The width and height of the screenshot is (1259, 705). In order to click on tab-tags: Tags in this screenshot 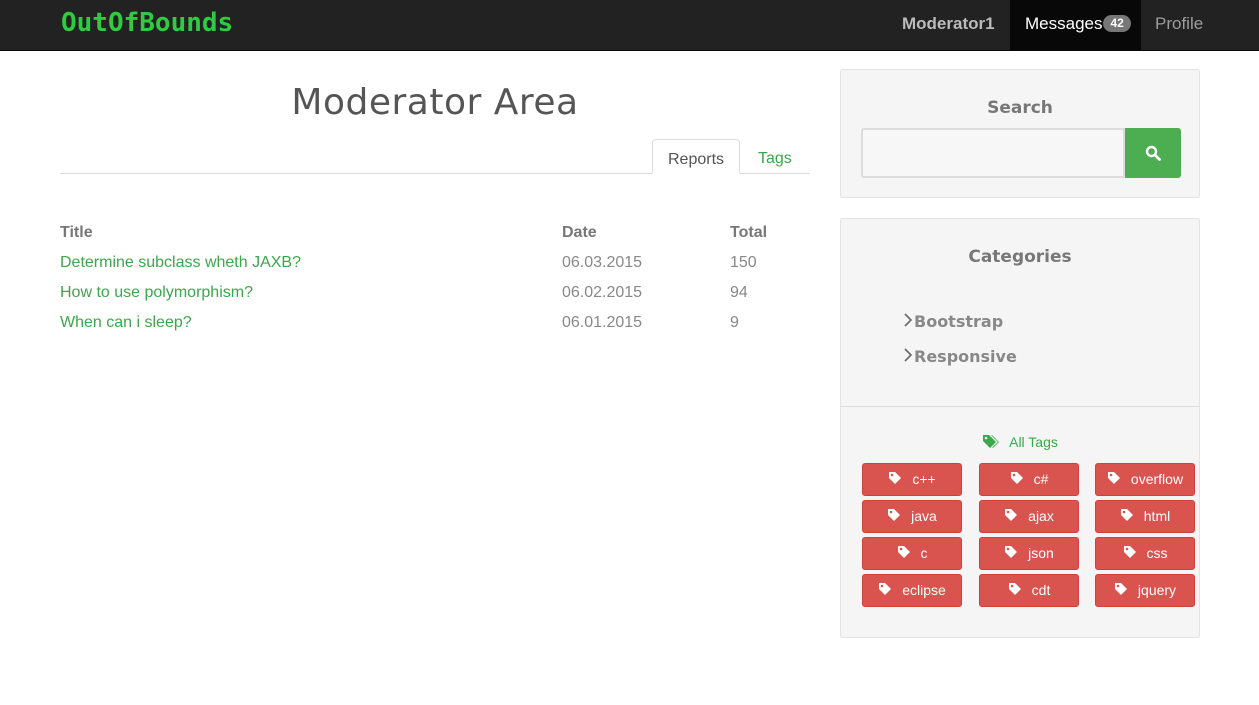, I will do `click(775, 156)`.